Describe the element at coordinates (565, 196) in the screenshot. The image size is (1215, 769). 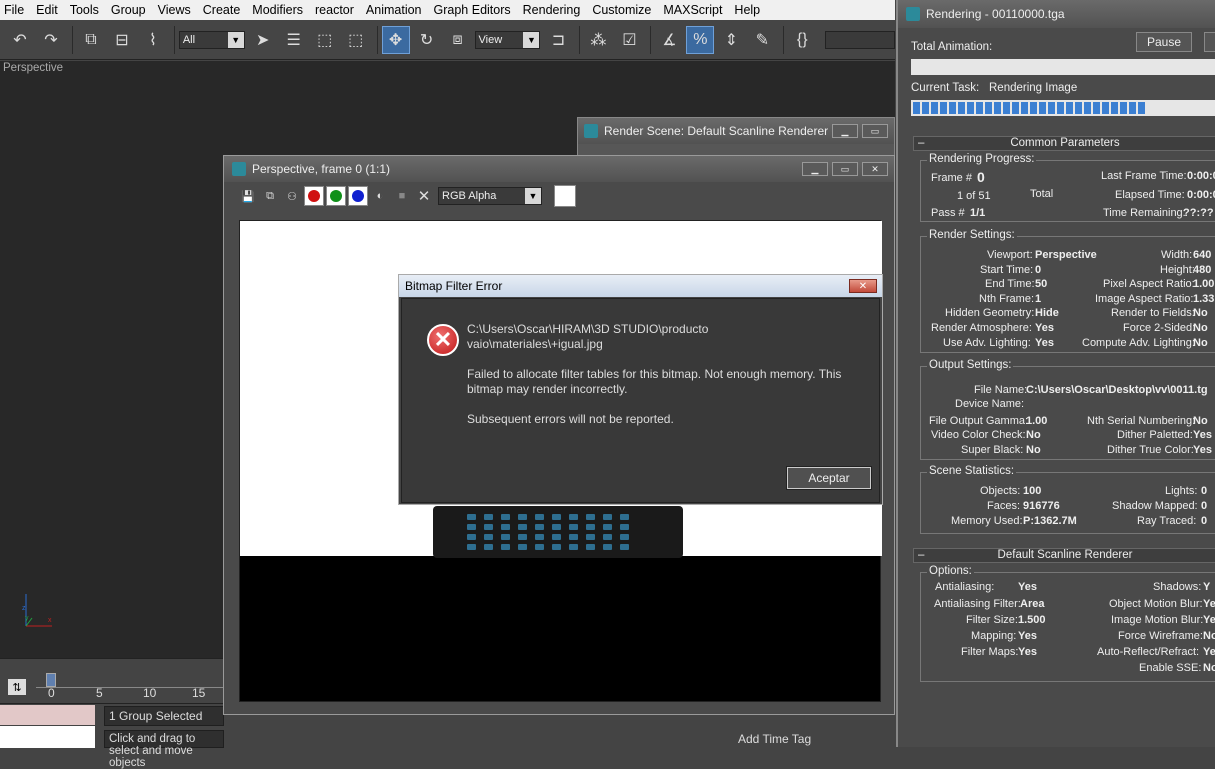
I see `color-swatch` at that location.